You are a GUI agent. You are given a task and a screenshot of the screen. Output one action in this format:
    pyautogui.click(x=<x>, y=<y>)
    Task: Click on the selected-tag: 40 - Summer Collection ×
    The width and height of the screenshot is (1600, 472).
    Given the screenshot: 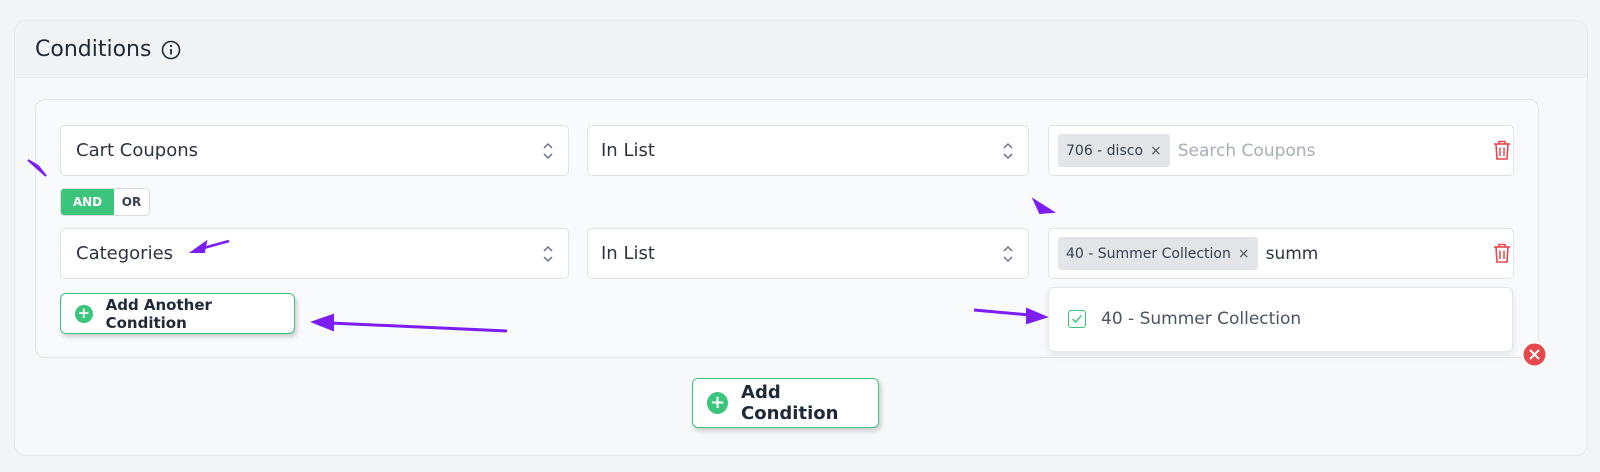 What is the action you would take?
    pyautogui.click(x=1158, y=253)
    